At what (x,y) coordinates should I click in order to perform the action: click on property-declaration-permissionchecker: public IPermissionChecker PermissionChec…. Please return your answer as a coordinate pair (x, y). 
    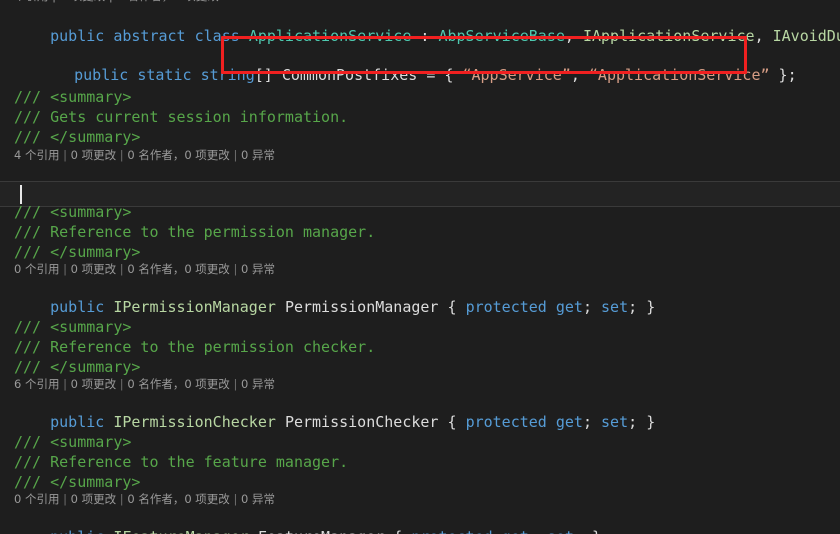
    Looking at the image, I should click on (420, 411).